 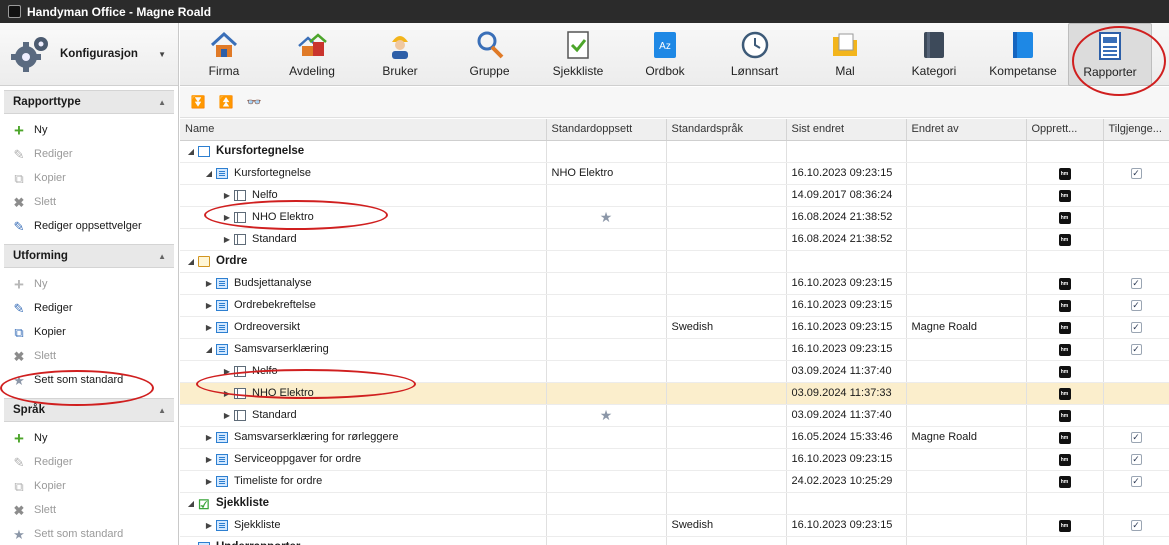 What do you see at coordinates (1110, 54) in the screenshot?
I see `toolbar-button-rapporter: Rapporter` at bounding box center [1110, 54].